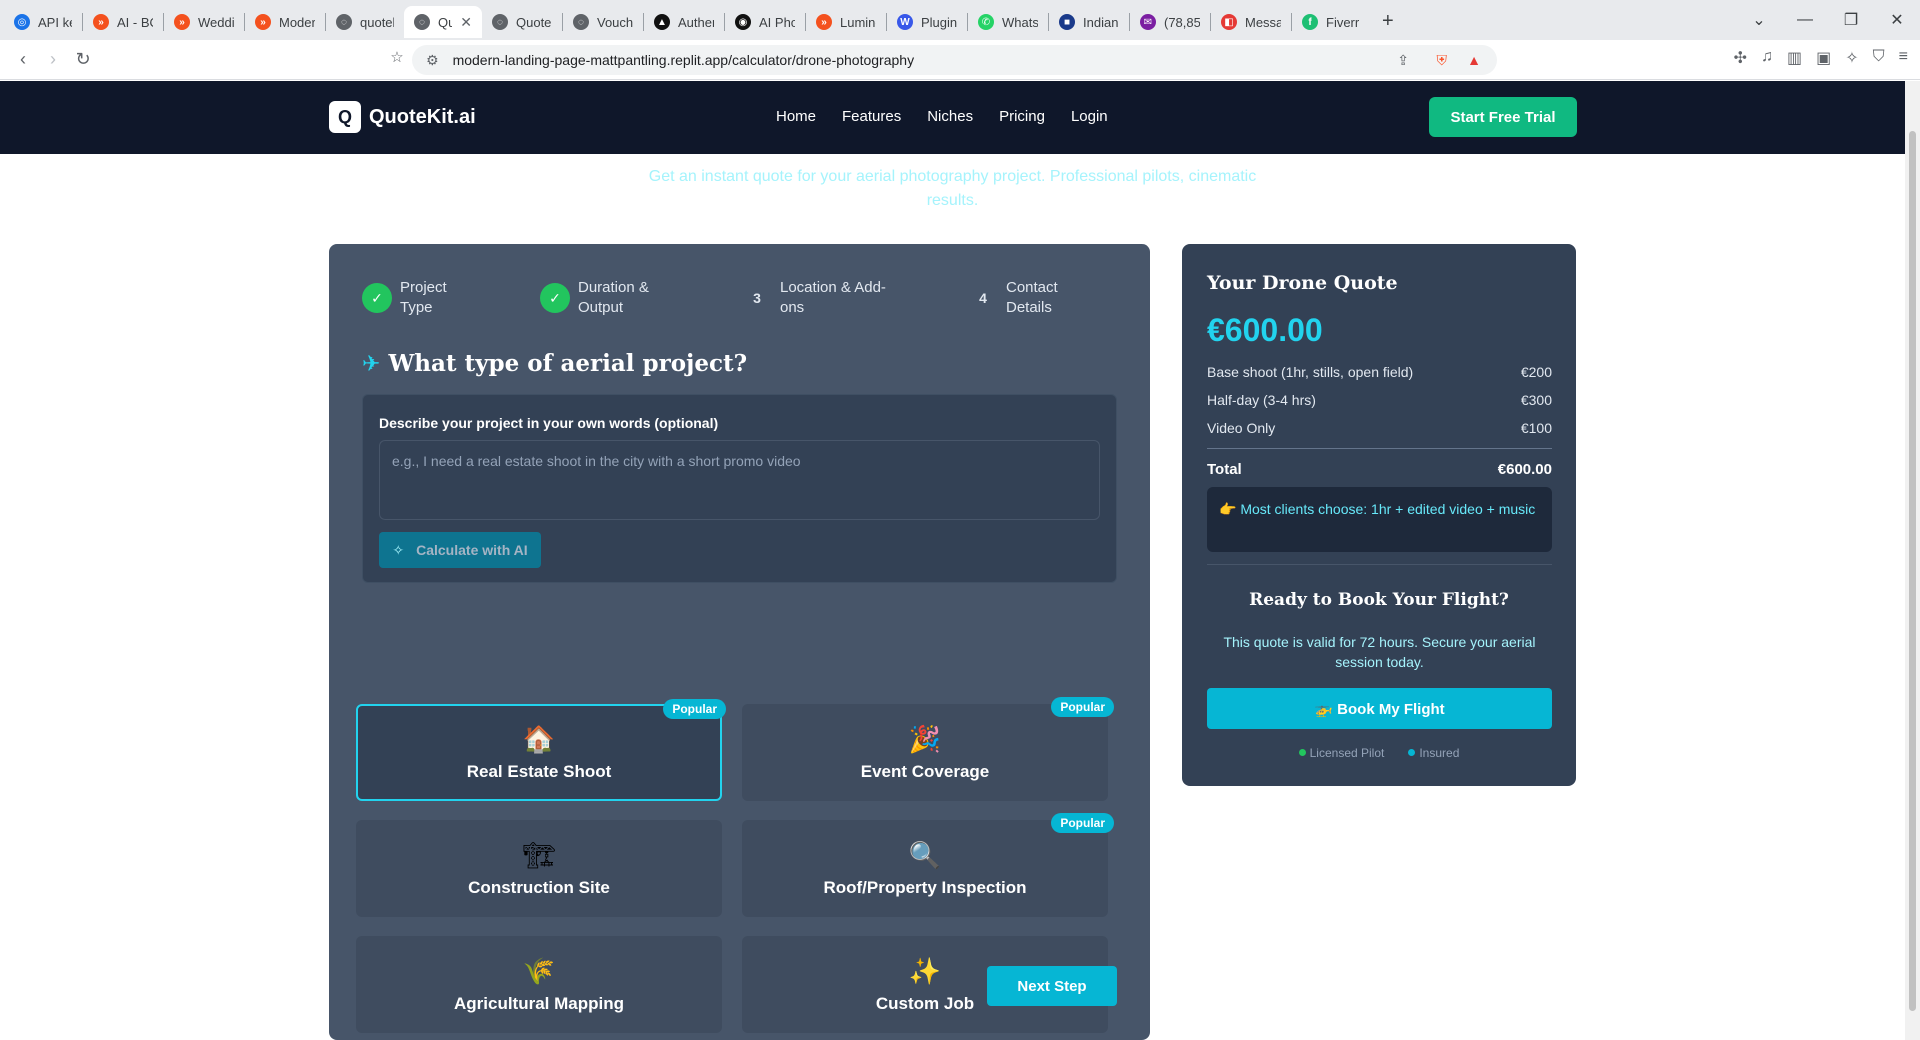 Image resolution: width=1920 pixels, height=1040 pixels. I want to click on step-location-addons: 3 Location & Add-ons, so click(816, 298).